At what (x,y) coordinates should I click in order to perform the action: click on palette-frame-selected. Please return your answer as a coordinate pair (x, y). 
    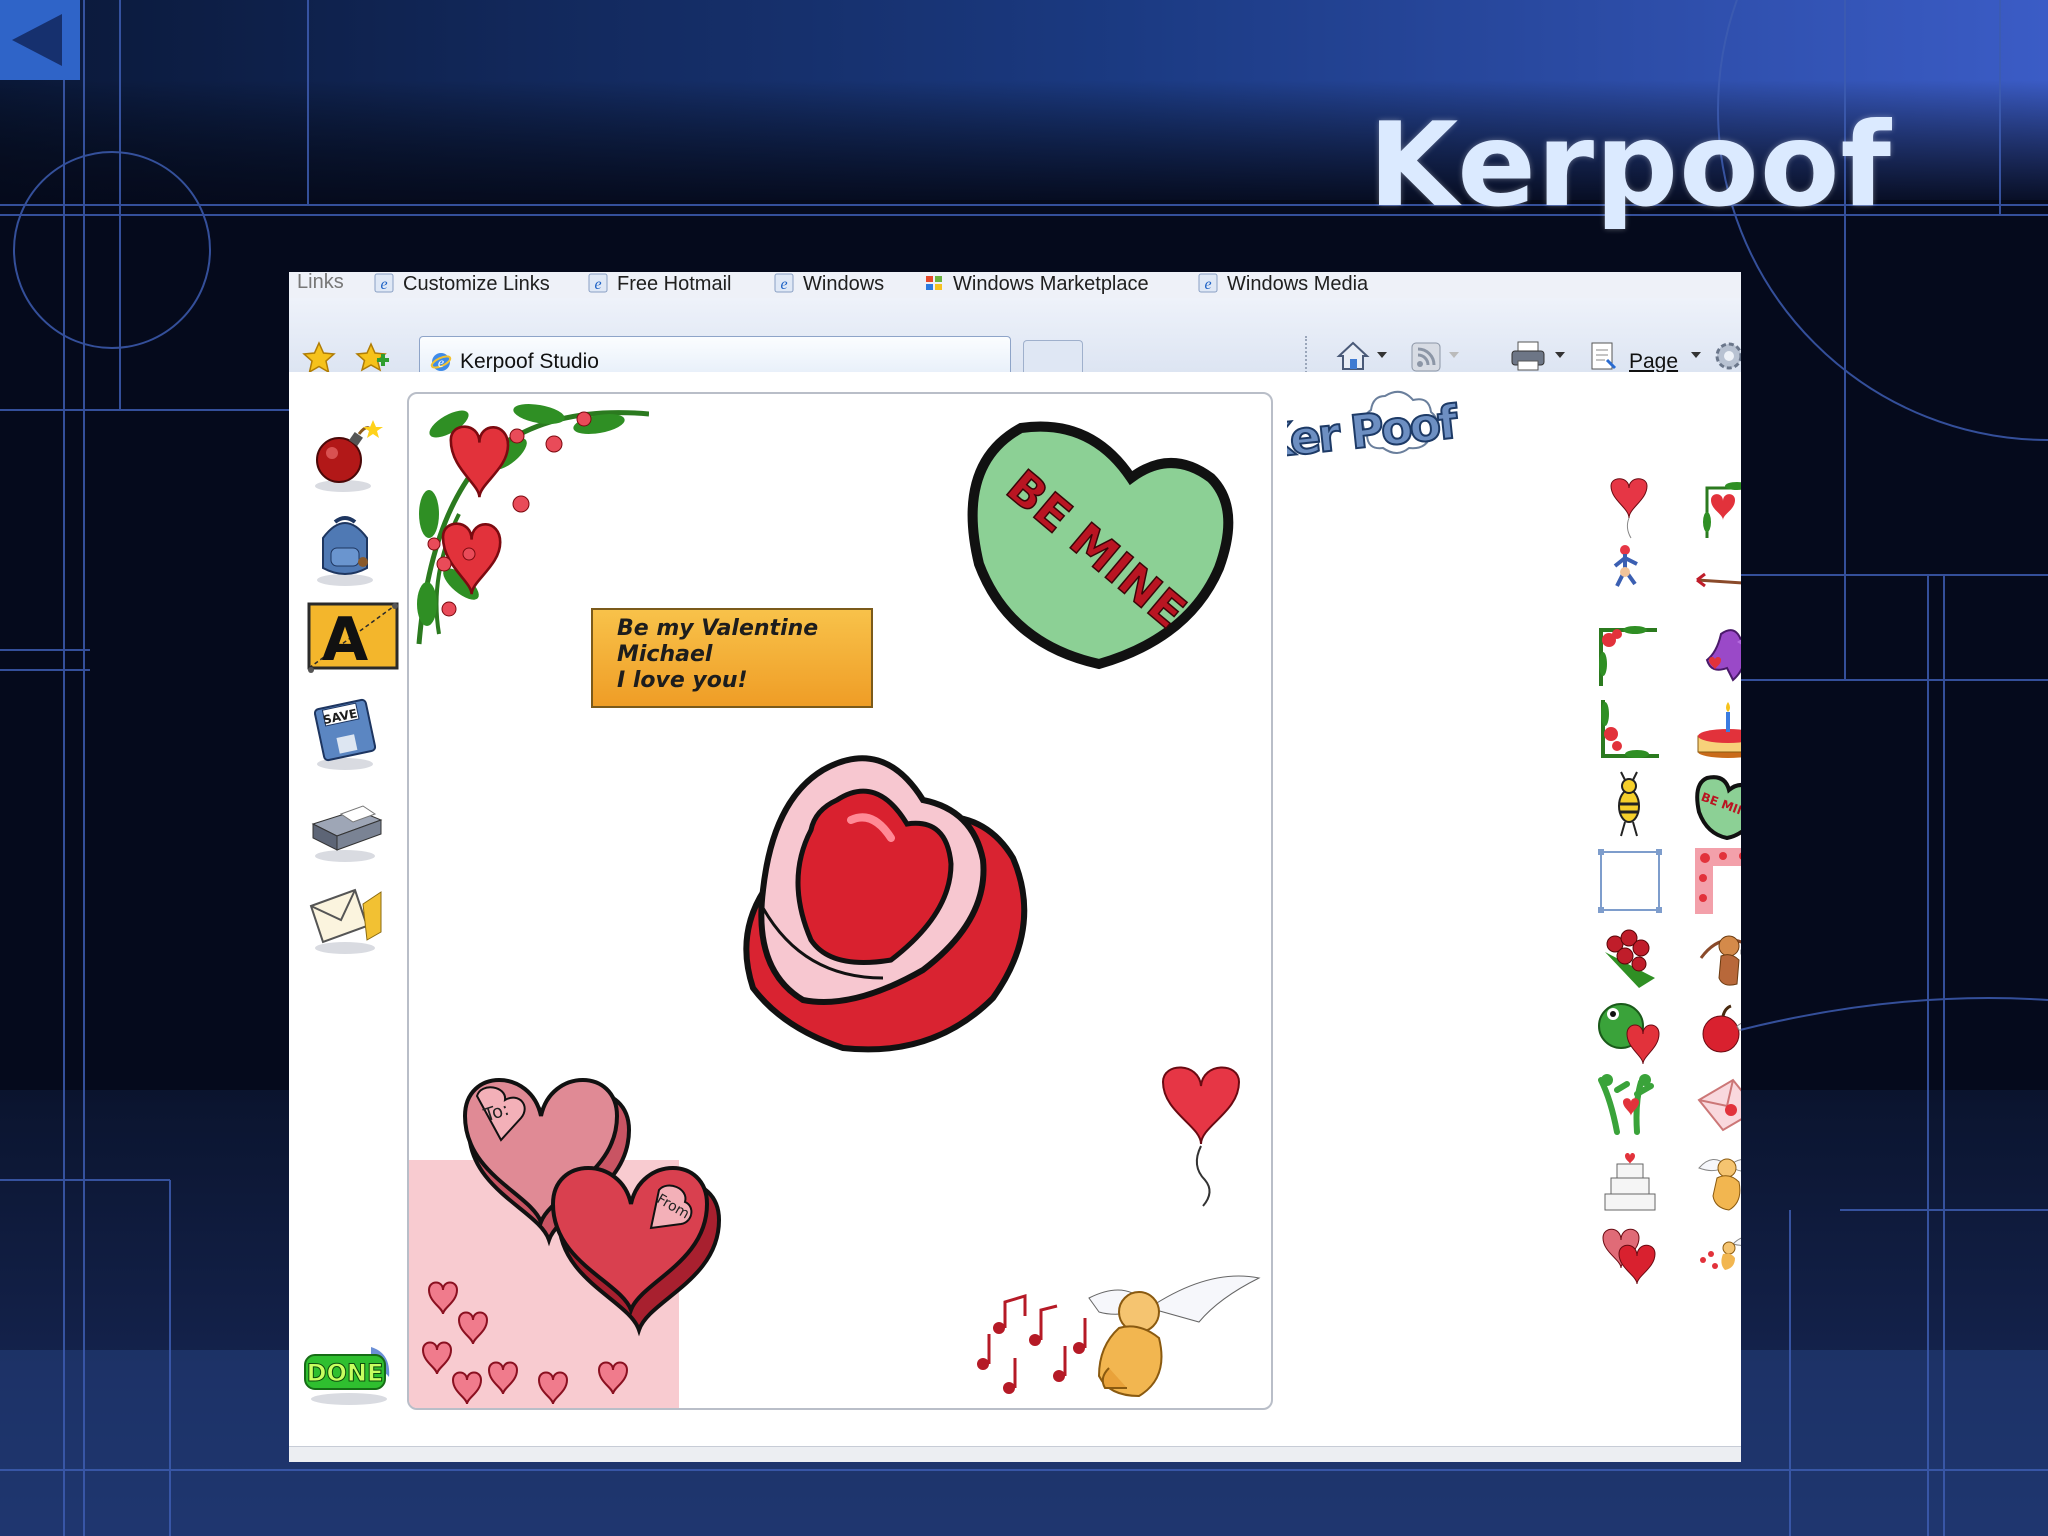
    Looking at the image, I should click on (1630, 881).